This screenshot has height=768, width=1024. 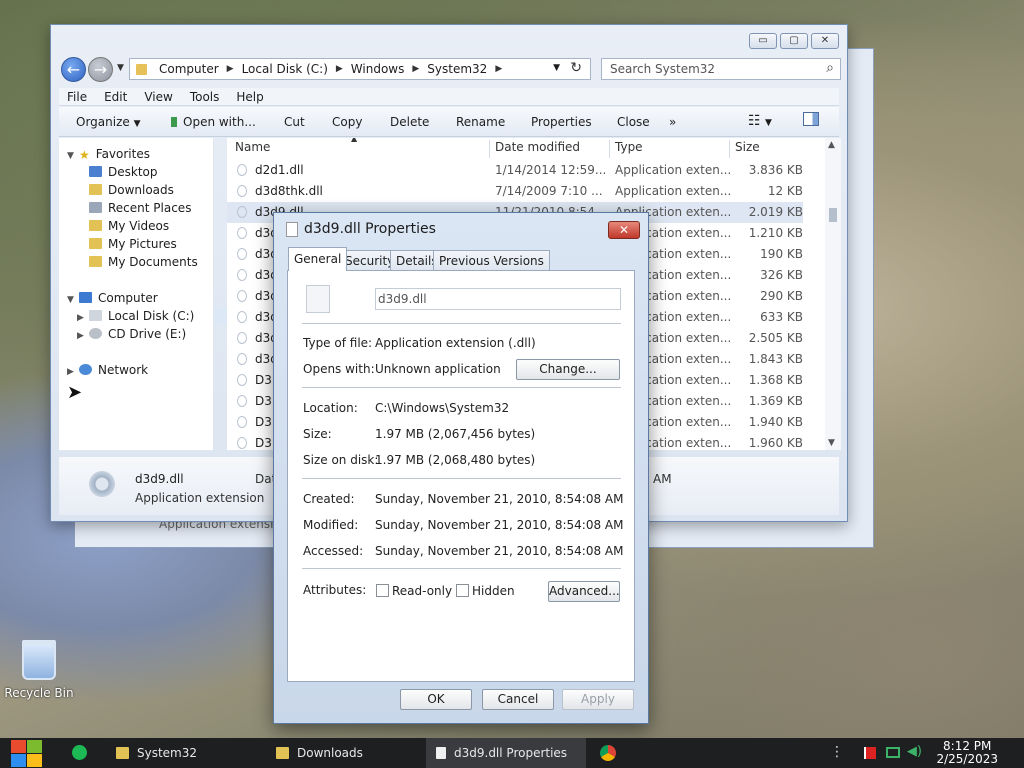 I want to click on forward-arrow-icon: →, so click(x=100, y=69).